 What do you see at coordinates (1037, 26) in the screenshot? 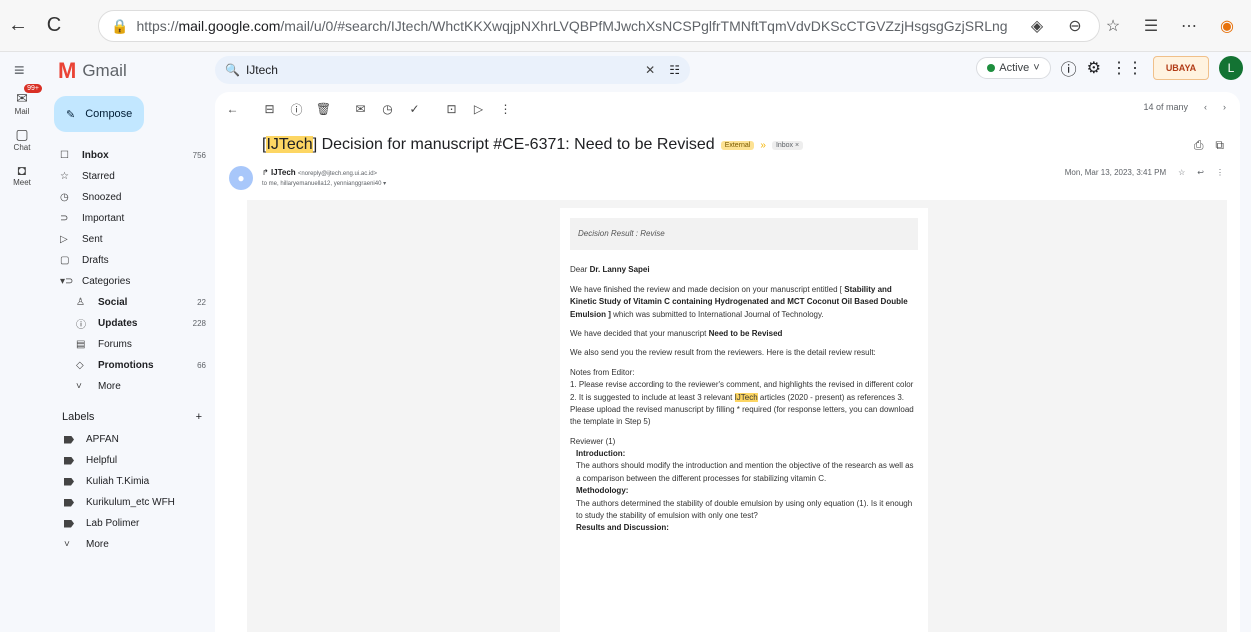
I see `tracking-icon: ◈` at bounding box center [1037, 26].